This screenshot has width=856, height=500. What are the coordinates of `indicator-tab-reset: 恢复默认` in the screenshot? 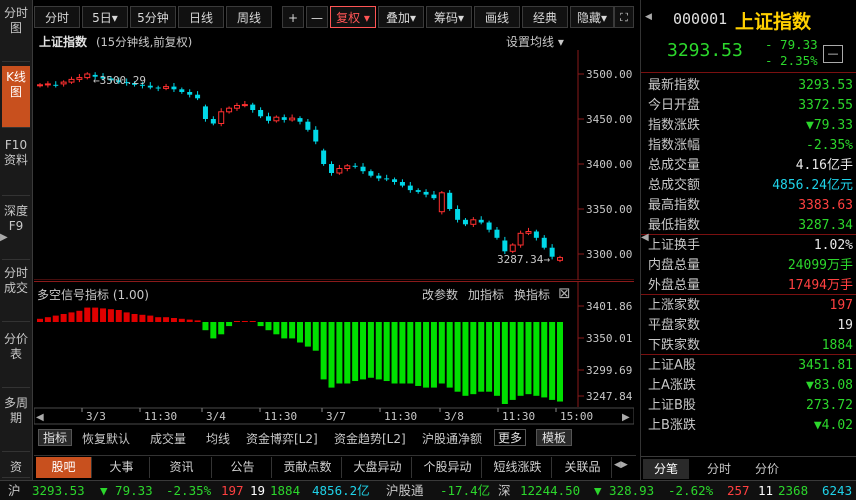 It's located at (106, 438).